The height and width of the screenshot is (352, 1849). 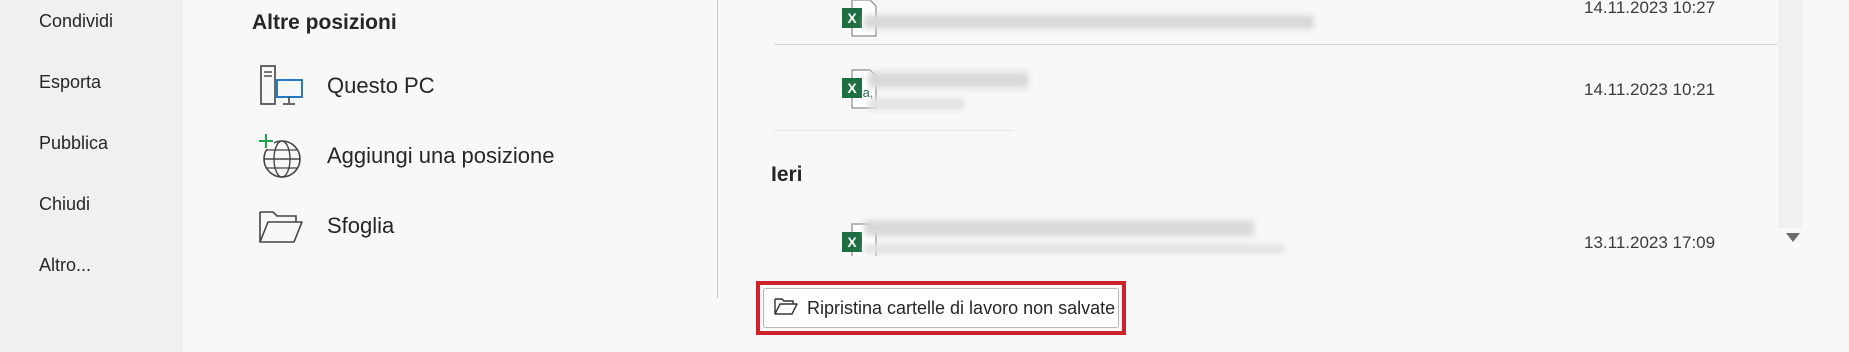 I want to click on nav-item-condividi: Condividi, so click(x=76, y=21).